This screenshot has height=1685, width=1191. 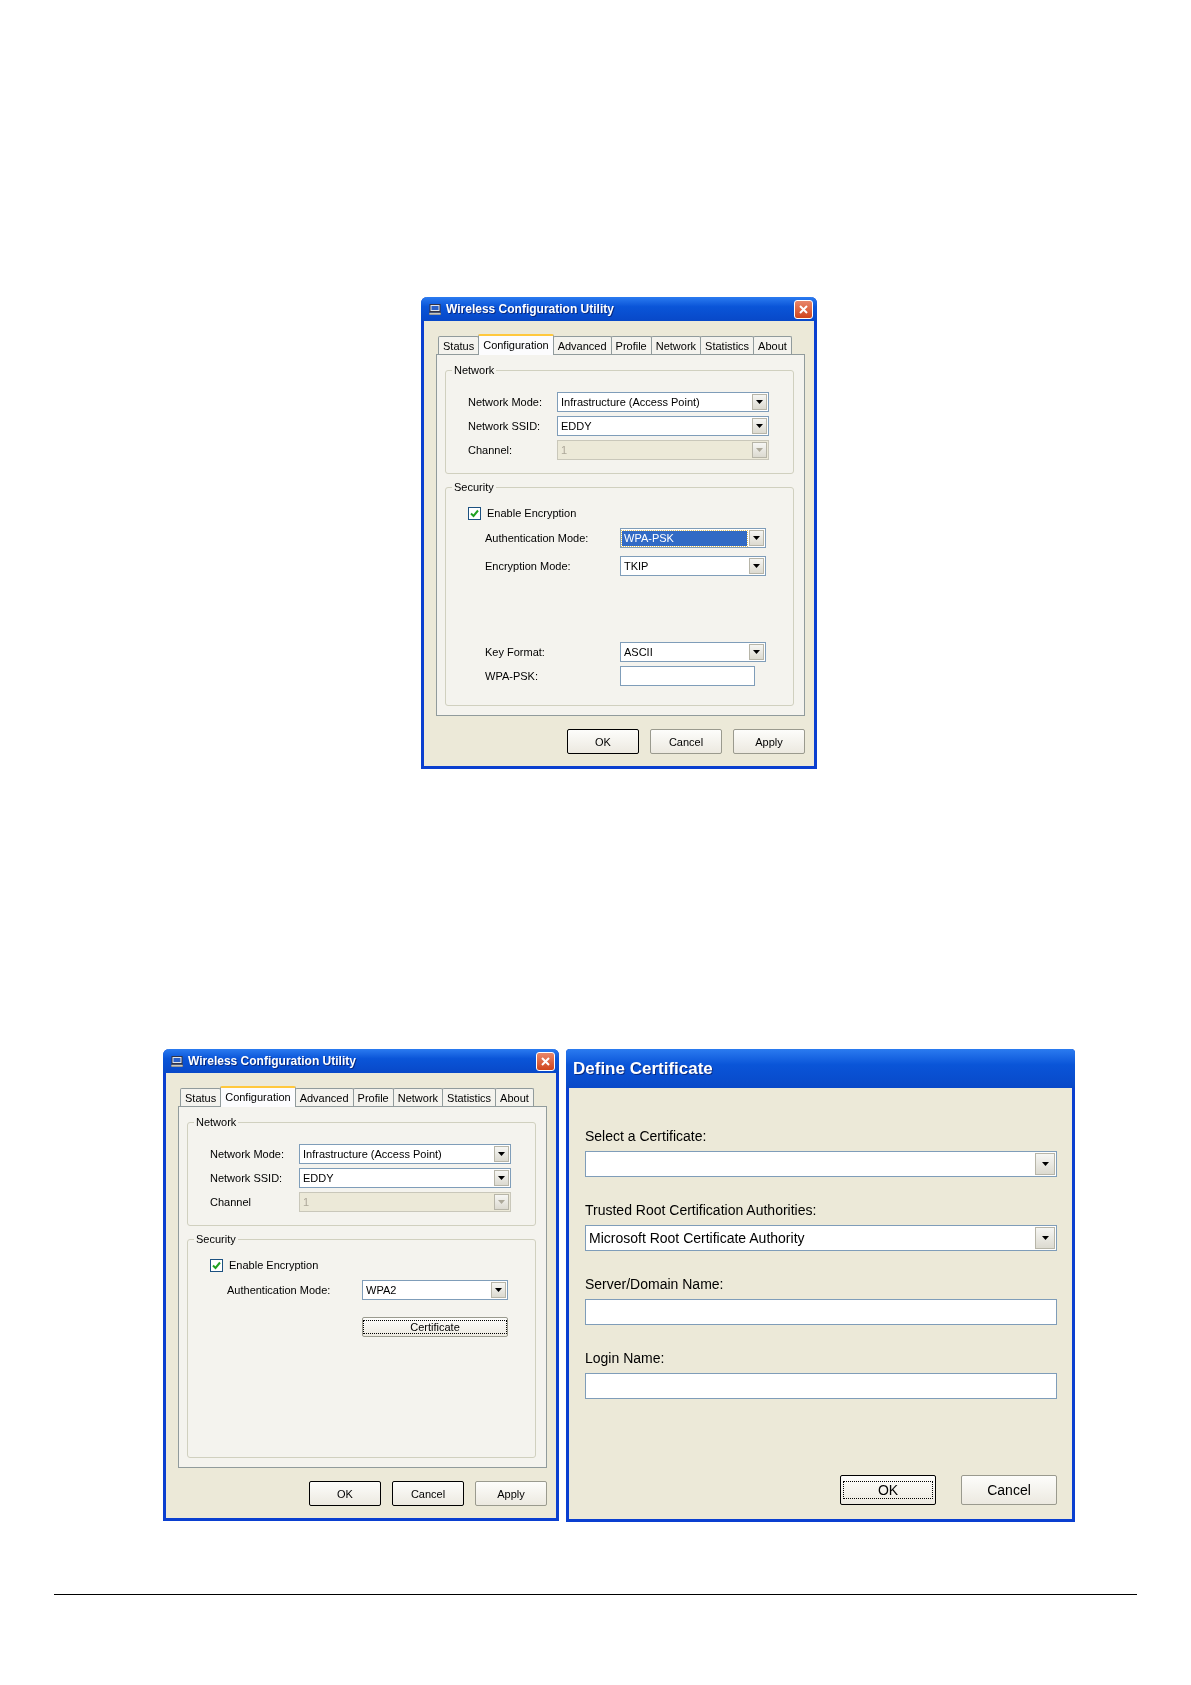 What do you see at coordinates (655, 1284) in the screenshot?
I see `field-label: Server/Domain Name:` at bounding box center [655, 1284].